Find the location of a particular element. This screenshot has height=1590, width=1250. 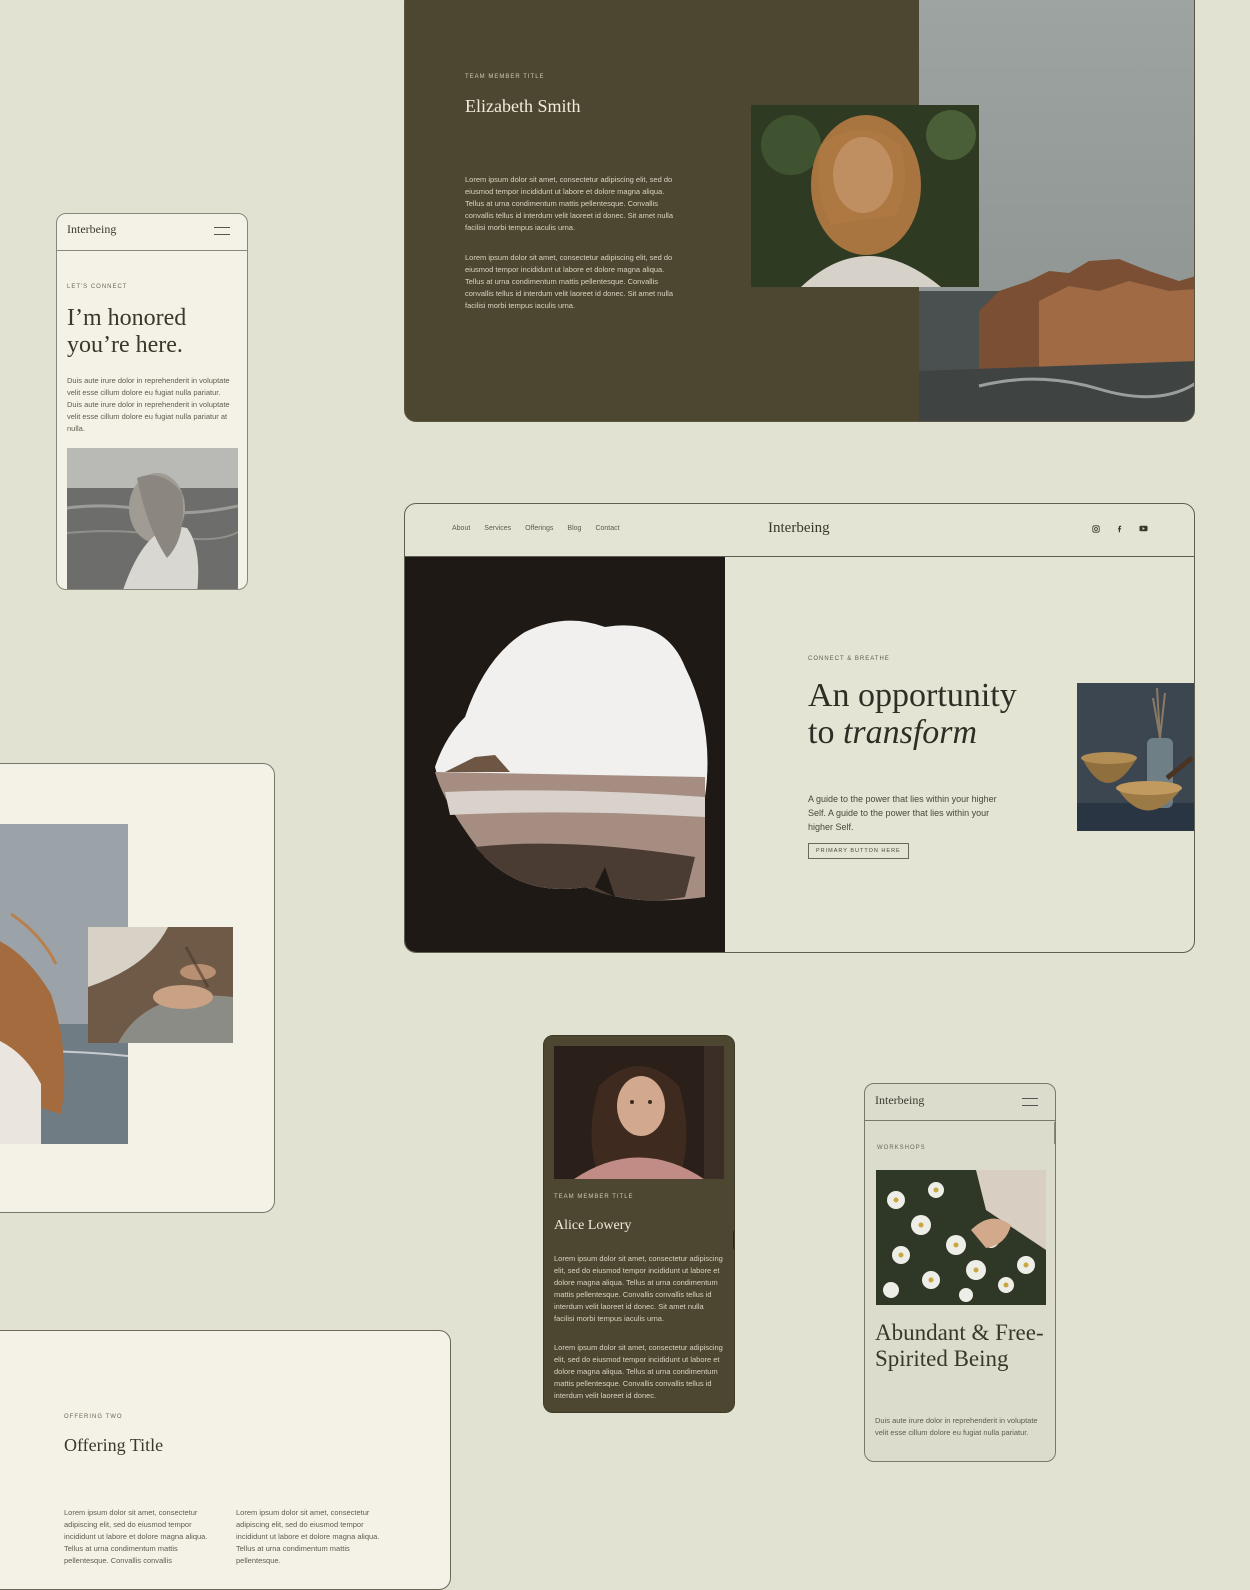

offering-eyebrow: OFFERING TWO is located at coordinates (93, 1417).